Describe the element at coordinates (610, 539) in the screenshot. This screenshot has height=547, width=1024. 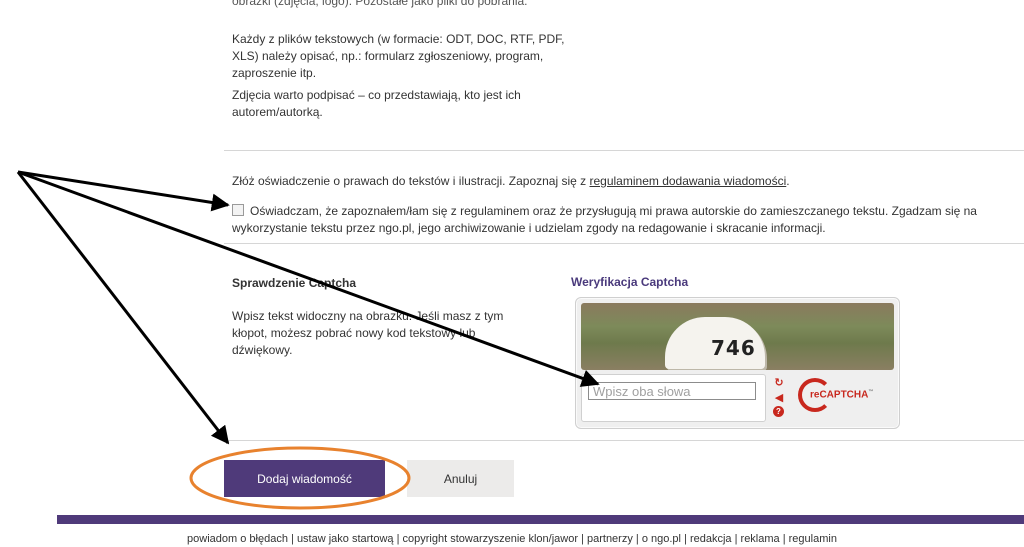
I see `footer-link: partnerzy` at that location.